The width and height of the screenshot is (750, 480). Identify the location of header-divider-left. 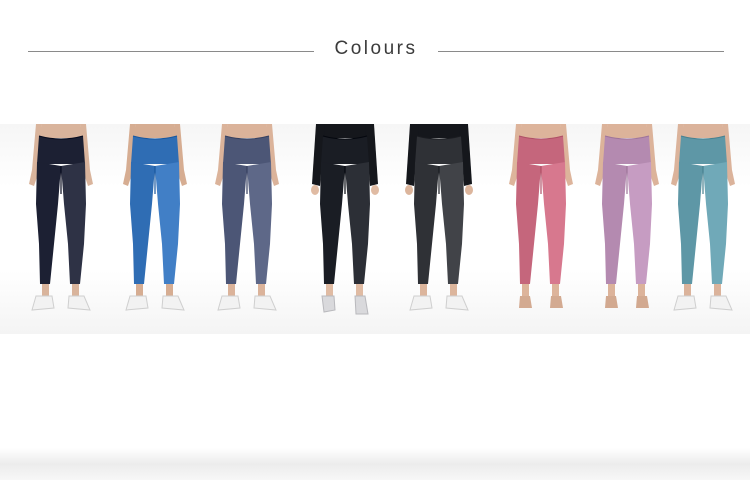
(171, 51).